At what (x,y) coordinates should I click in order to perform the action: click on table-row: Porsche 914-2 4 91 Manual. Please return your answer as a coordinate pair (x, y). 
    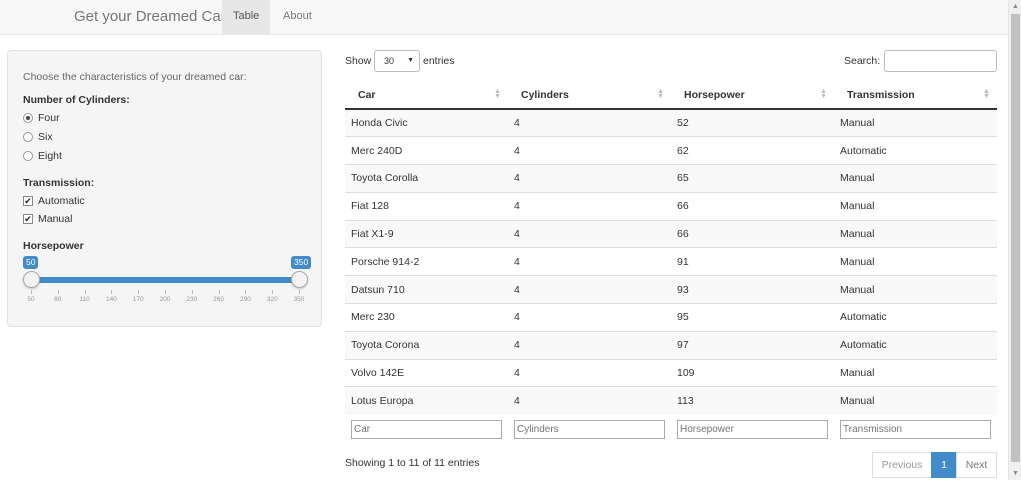
    Looking at the image, I should click on (671, 261).